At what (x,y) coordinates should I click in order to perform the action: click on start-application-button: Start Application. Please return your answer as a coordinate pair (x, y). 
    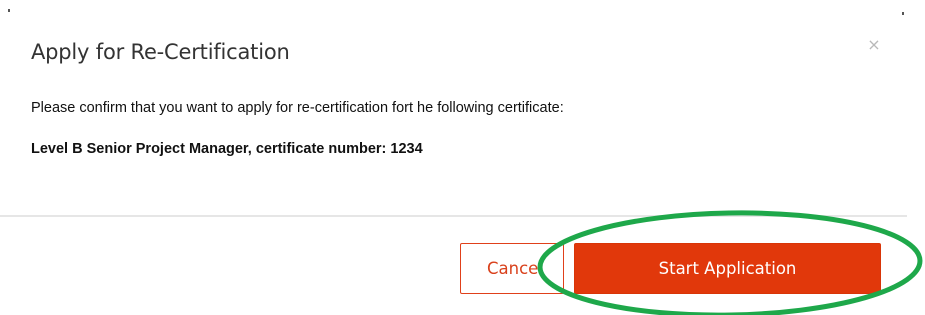
    Looking at the image, I should click on (727, 268).